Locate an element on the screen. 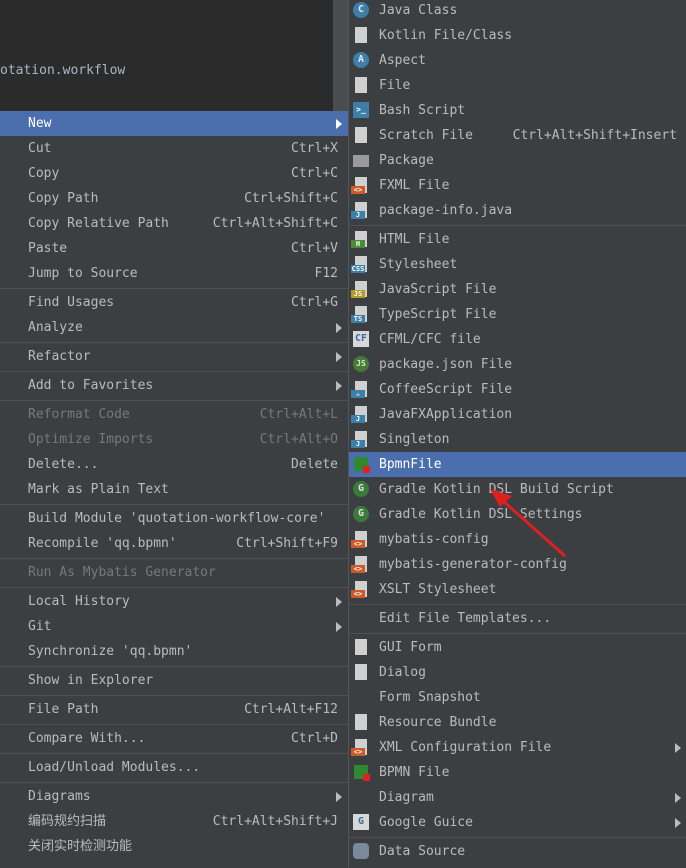 This screenshot has height=868, width=686. menu-item-label: Dialog is located at coordinates (402, 672).